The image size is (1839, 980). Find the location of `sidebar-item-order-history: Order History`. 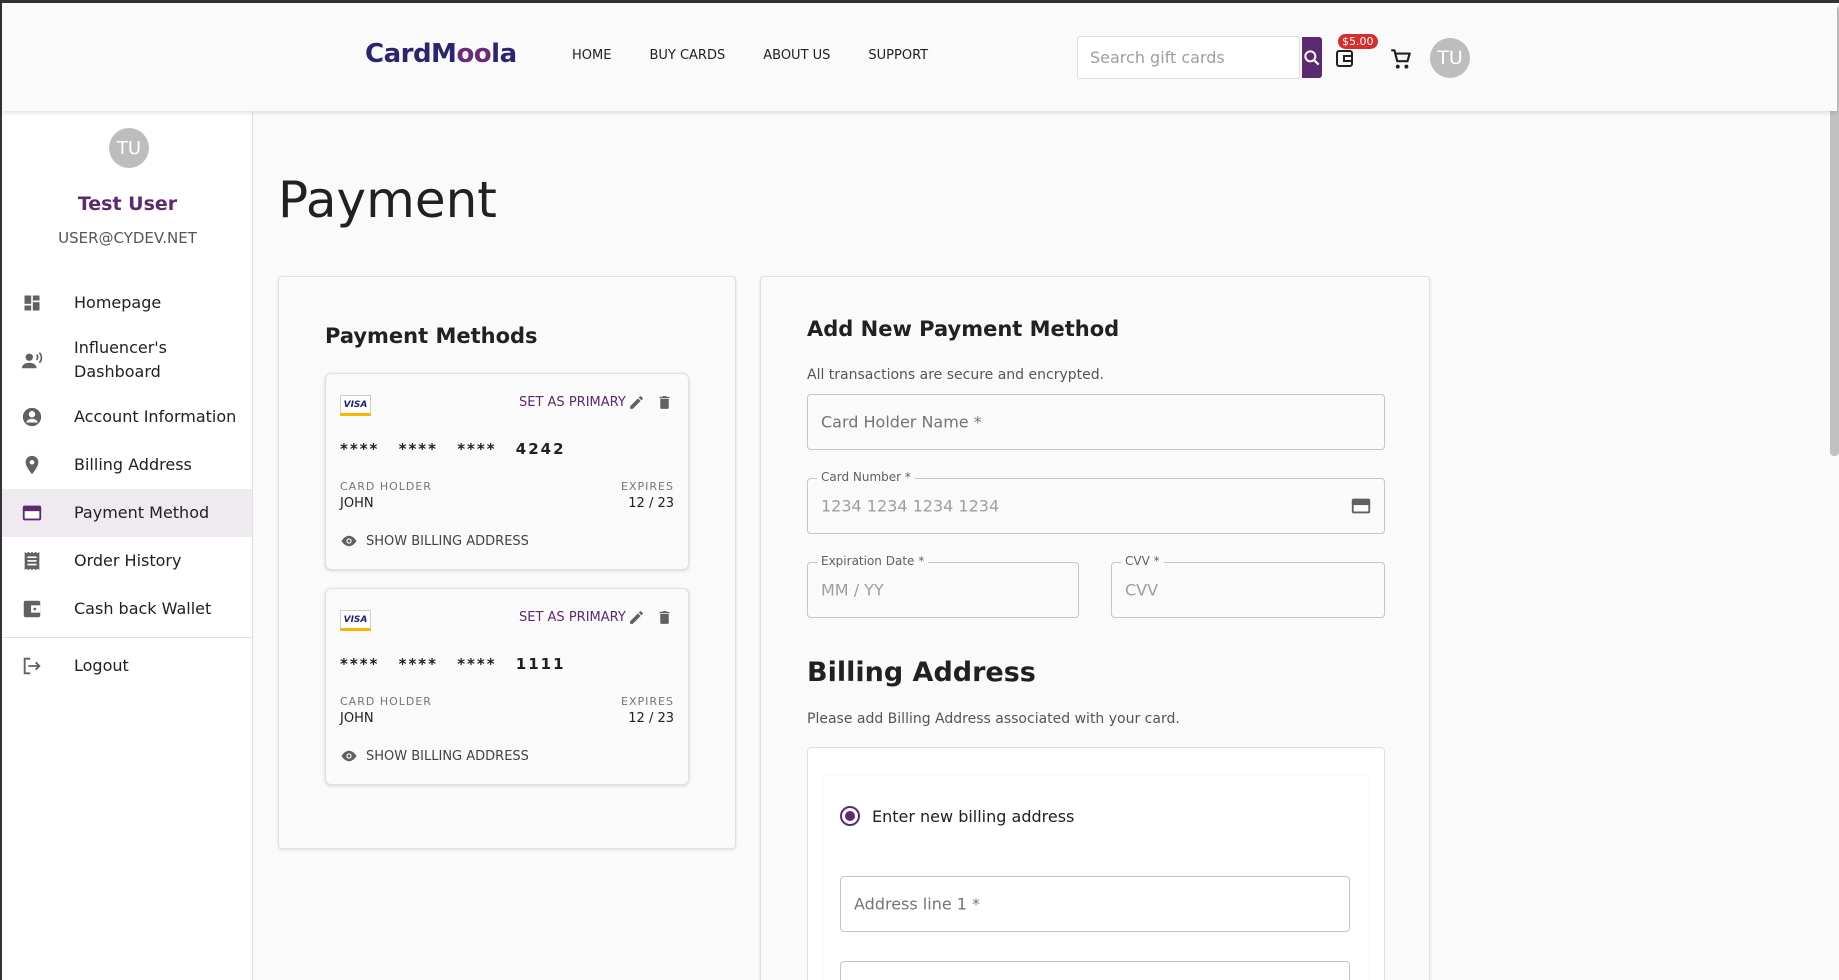

sidebar-item-order-history: Order History is located at coordinates (127, 561).